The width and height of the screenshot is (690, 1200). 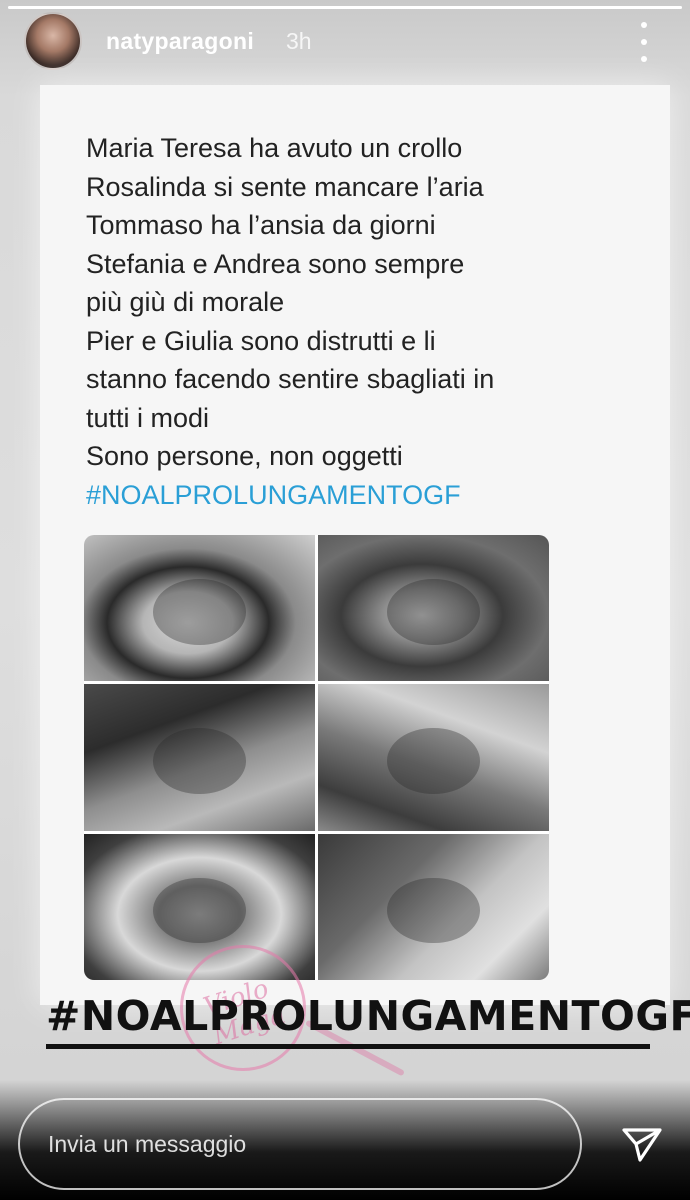 What do you see at coordinates (274, 148) in the screenshot?
I see `tweet-line: Maria Teresa ha avuto un crollo` at bounding box center [274, 148].